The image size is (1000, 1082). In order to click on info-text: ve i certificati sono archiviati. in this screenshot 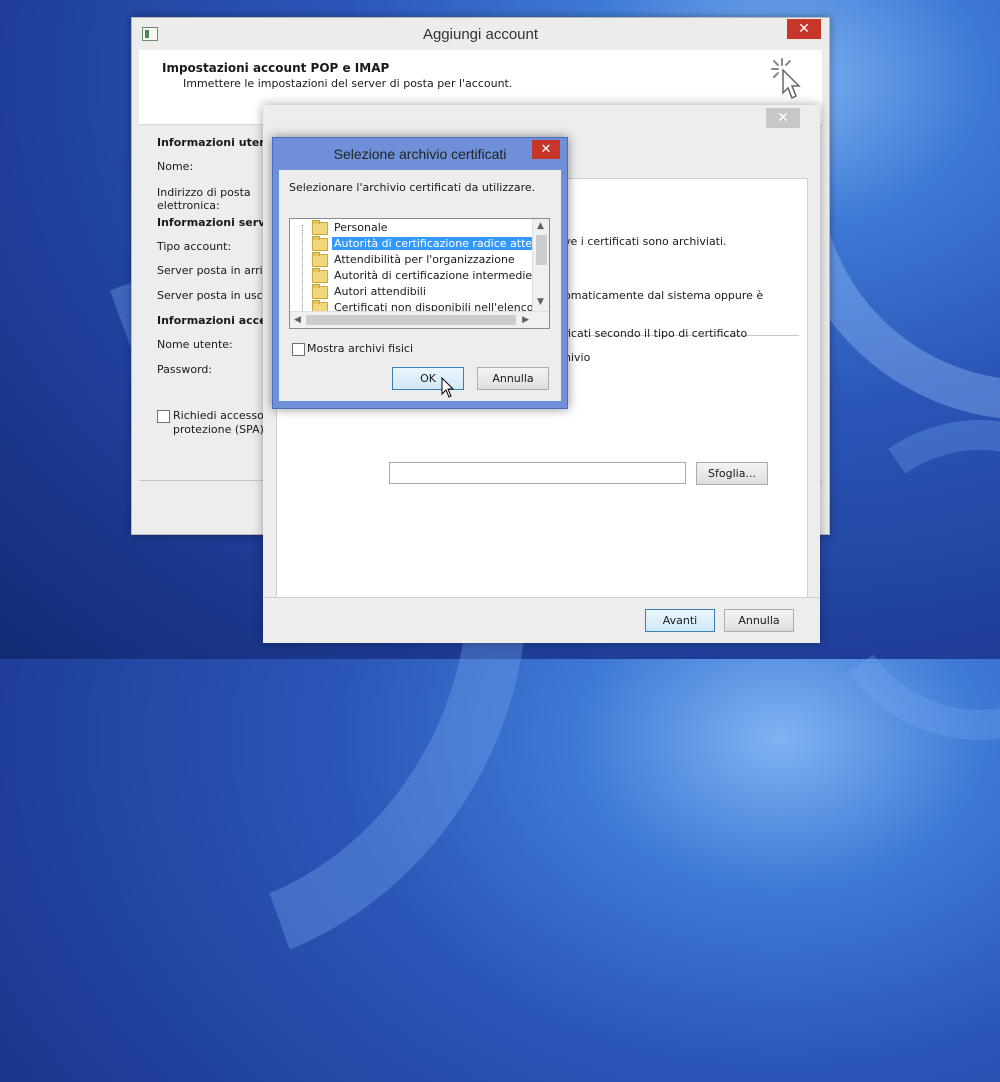, I will do `click(645, 241)`.